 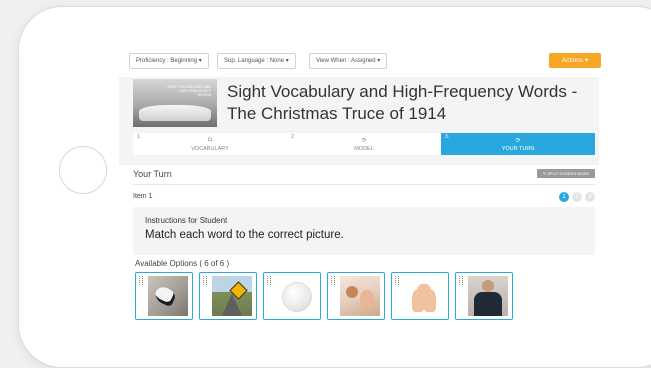 What do you see at coordinates (168, 296) in the screenshot?
I see `glove-image` at bounding box center [168, 296].